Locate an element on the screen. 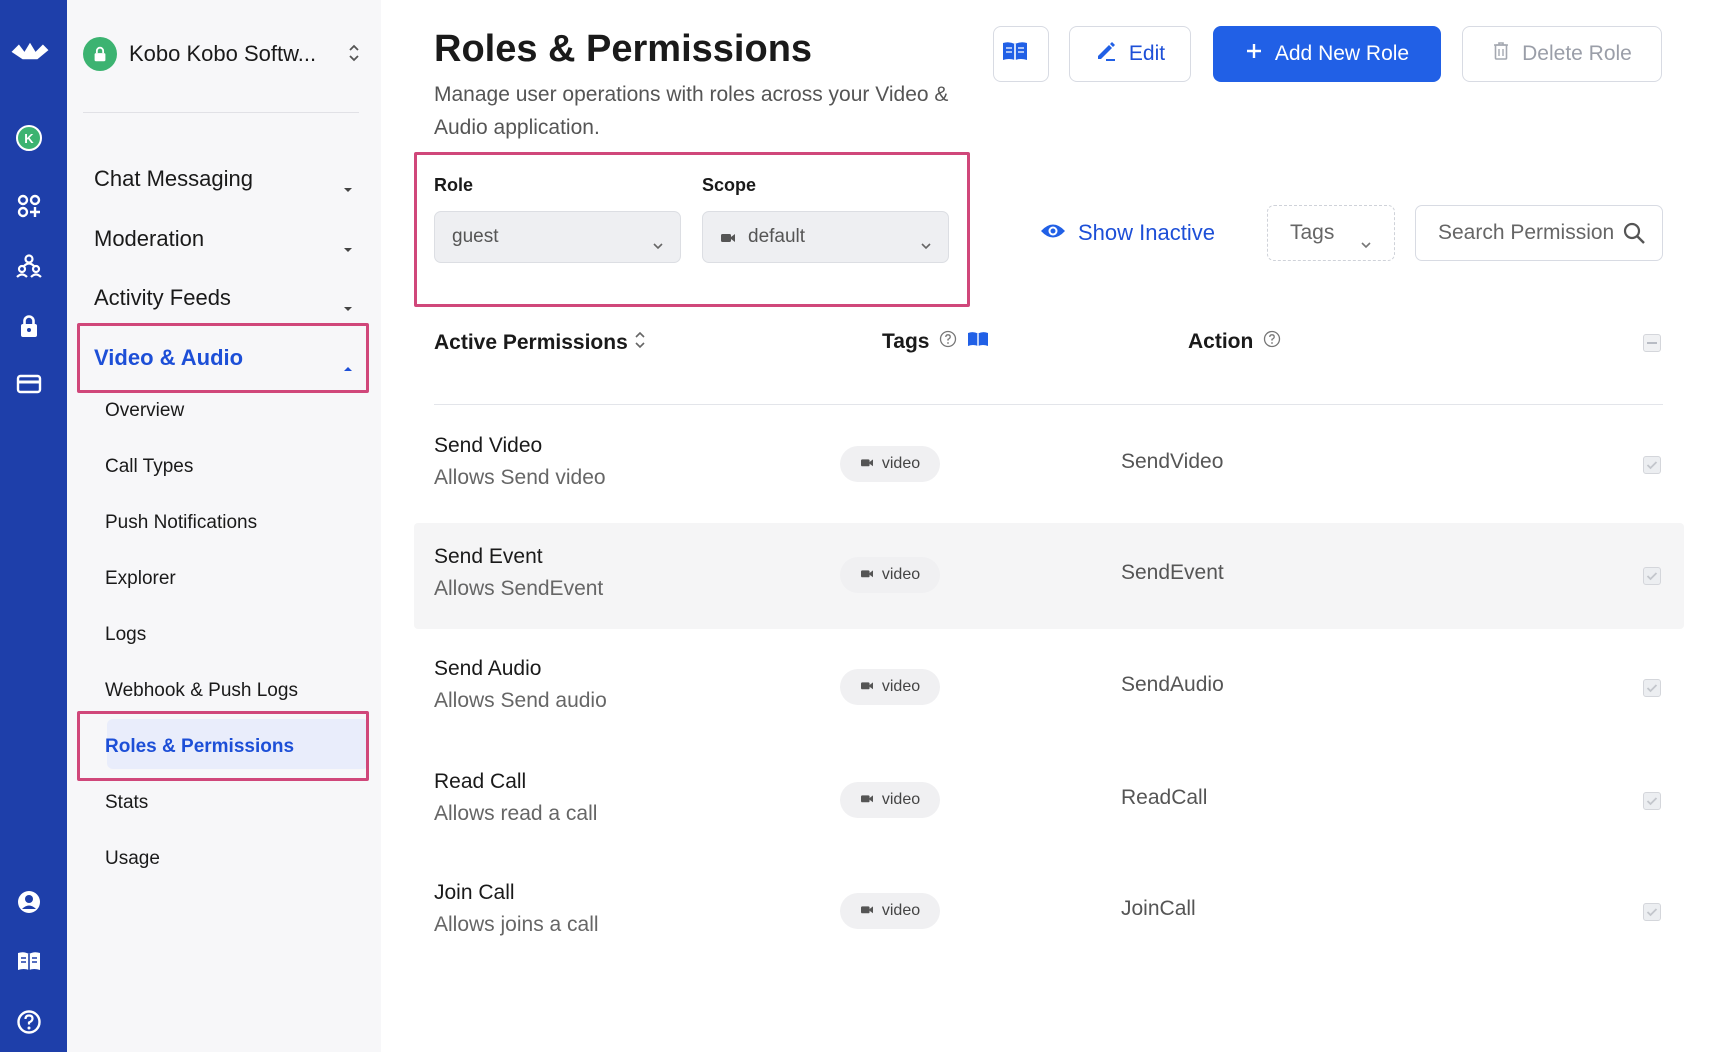 This screenshot has height=1052, width=1712. sidebar-subitem-call-types: Call Types is located at coordinates (149, 467).